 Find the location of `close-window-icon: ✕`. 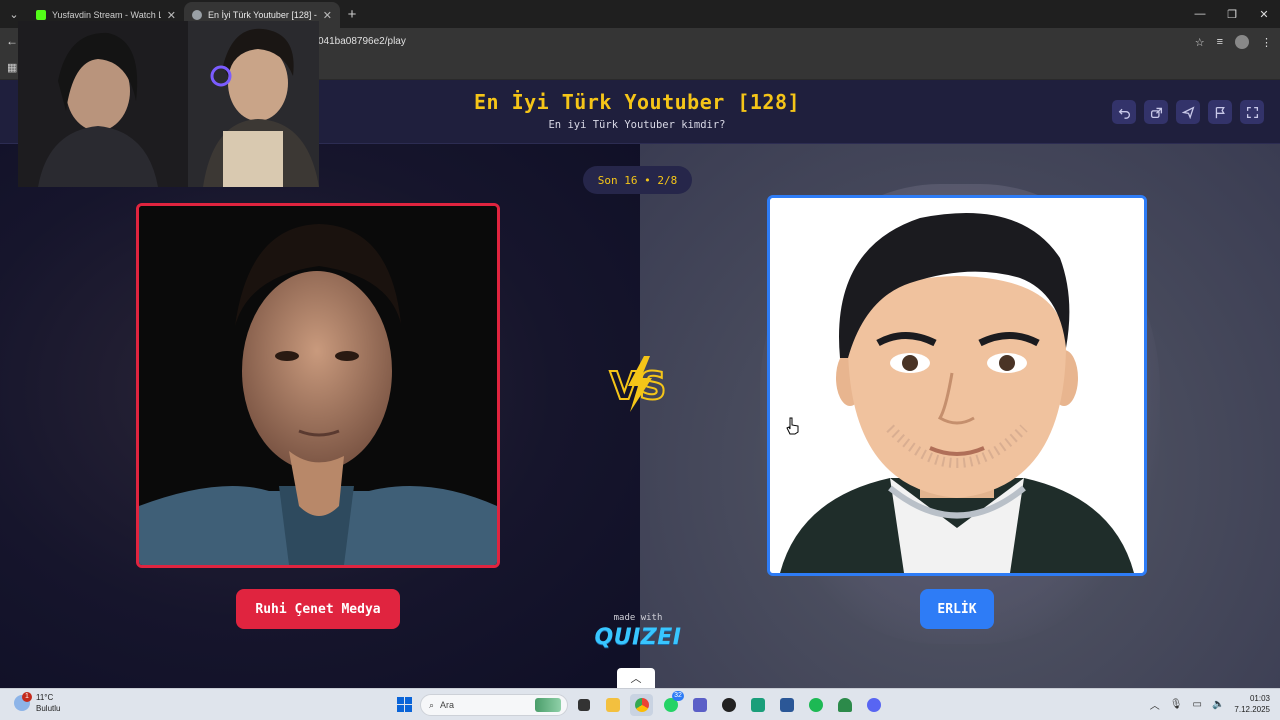

close-window-icon: ✕ is located at coordinates (1264, 14).